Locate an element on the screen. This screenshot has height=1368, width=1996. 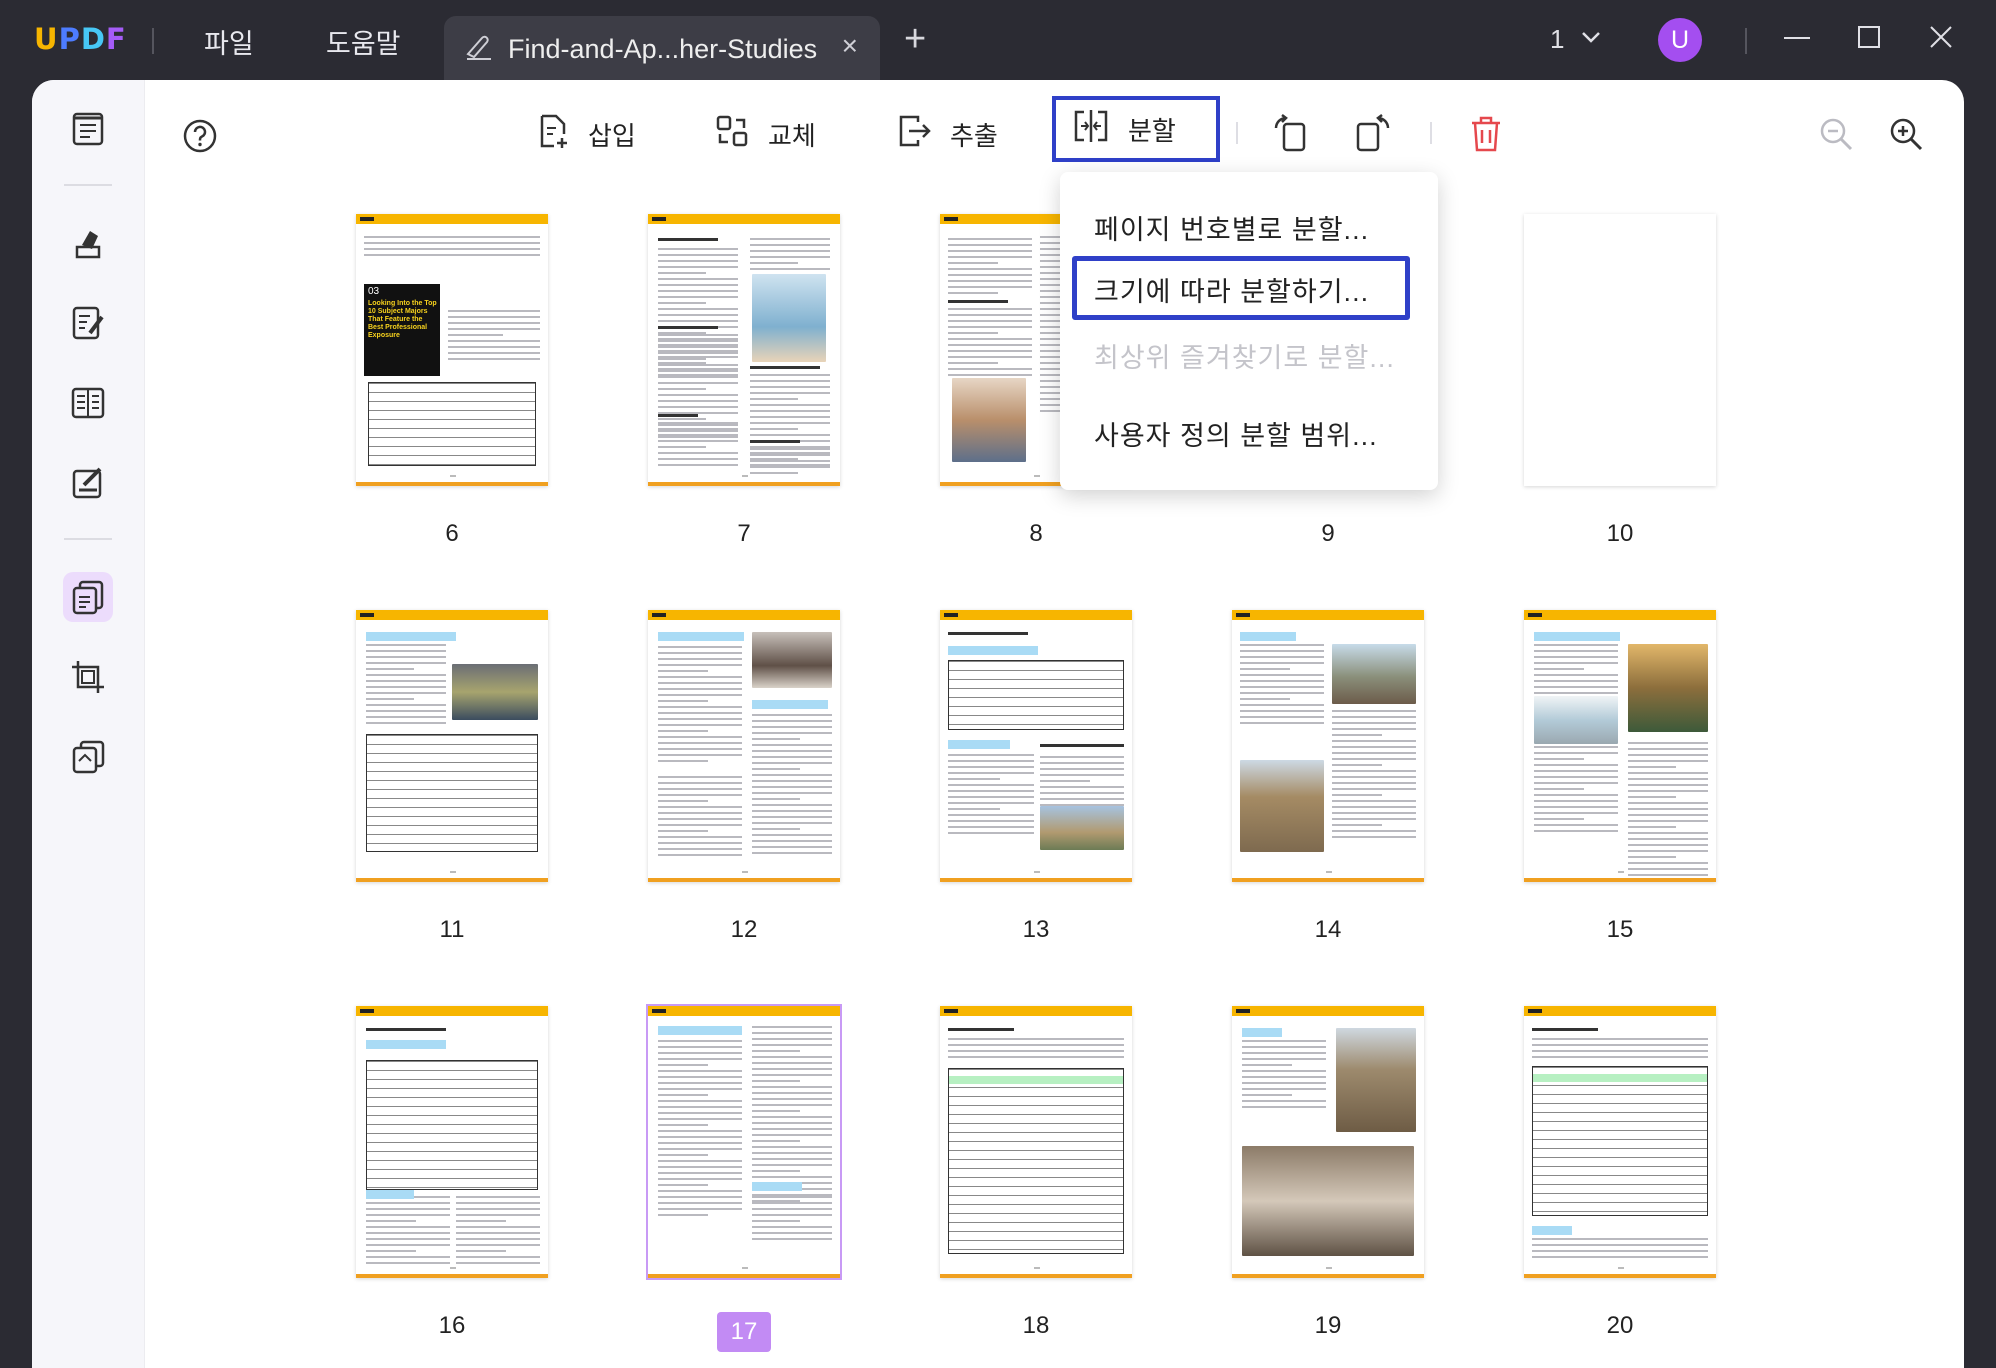
zoom-in-icon is located at coordinates (1906, 136).